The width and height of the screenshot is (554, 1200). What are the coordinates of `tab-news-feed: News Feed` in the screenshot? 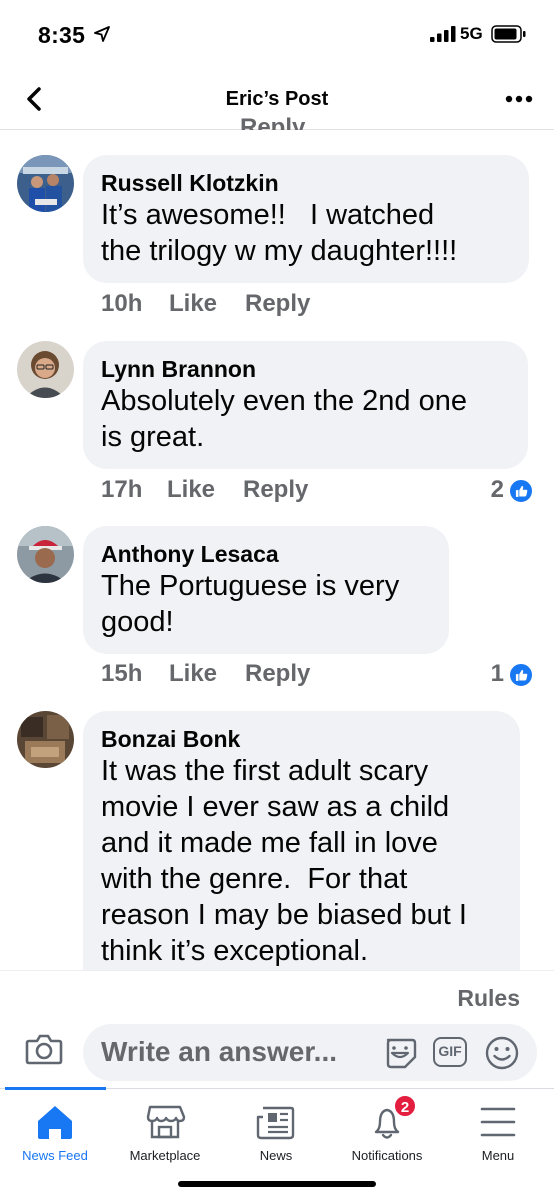 It's located at (55, 1129).